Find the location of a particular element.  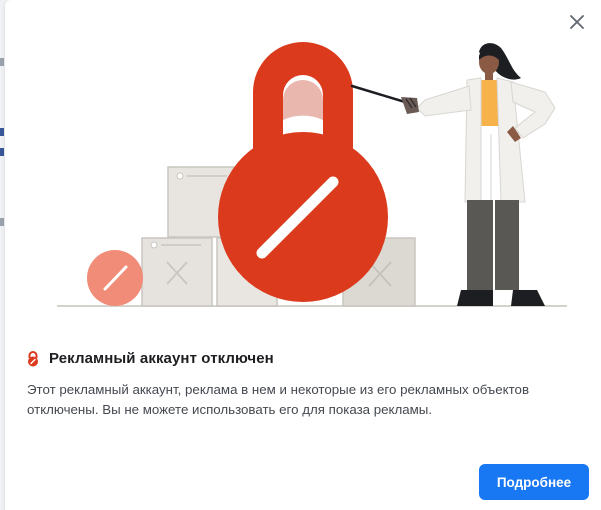

learn-more-button: Подробнее is located at coordinates (534, 482).